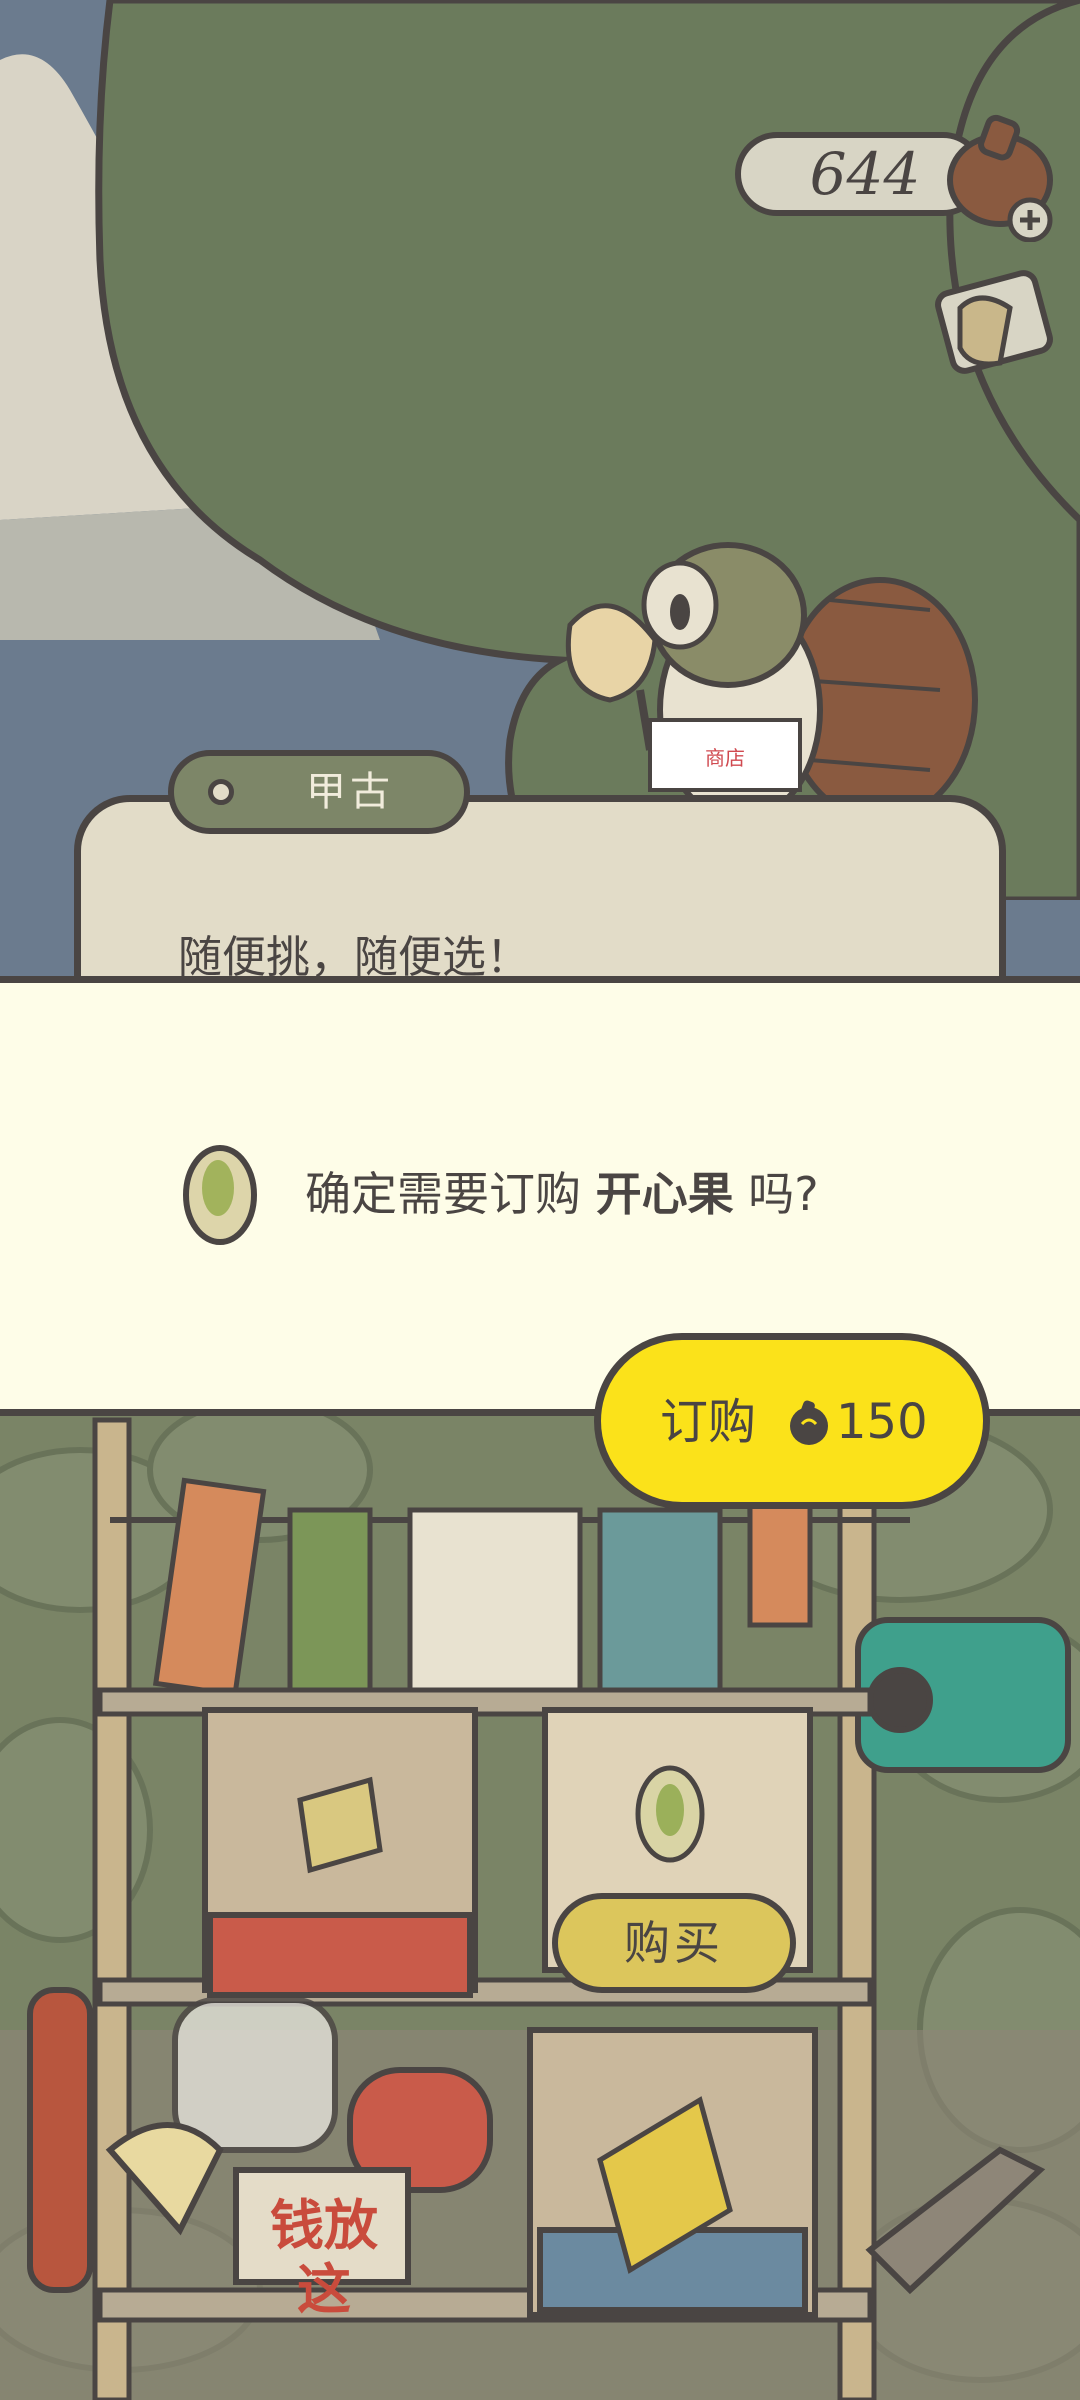 Image resolution: width=1080 pixels, height=2400 pixels. What do you see at coordinates (674, 1943) in the screenshot?
I see `buy-button-label: 购买` at bounding box center [674, 1943].